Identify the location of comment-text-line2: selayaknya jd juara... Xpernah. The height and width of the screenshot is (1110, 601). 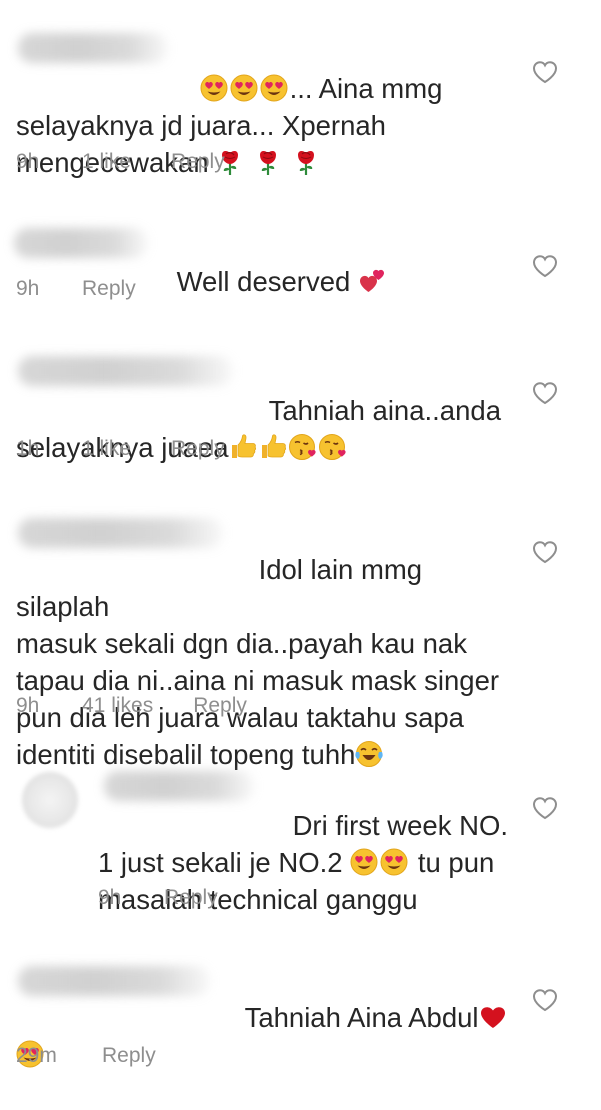
(201, 125).